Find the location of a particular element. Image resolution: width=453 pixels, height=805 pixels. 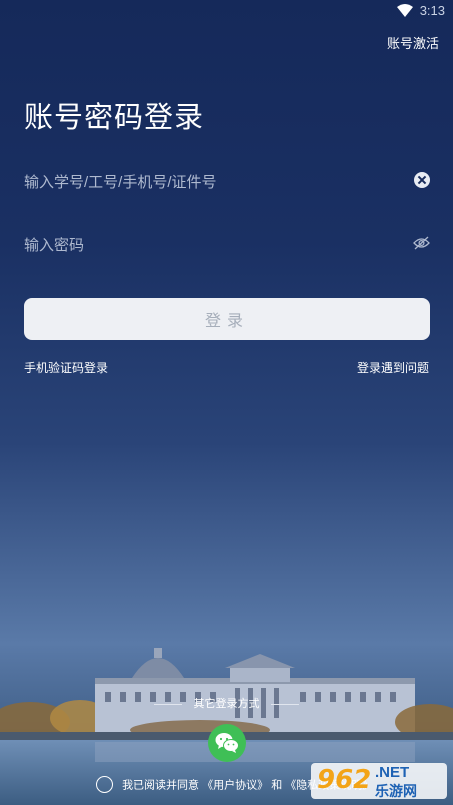

watermark-name: 乐游网 is located at coordinates (396, 791).